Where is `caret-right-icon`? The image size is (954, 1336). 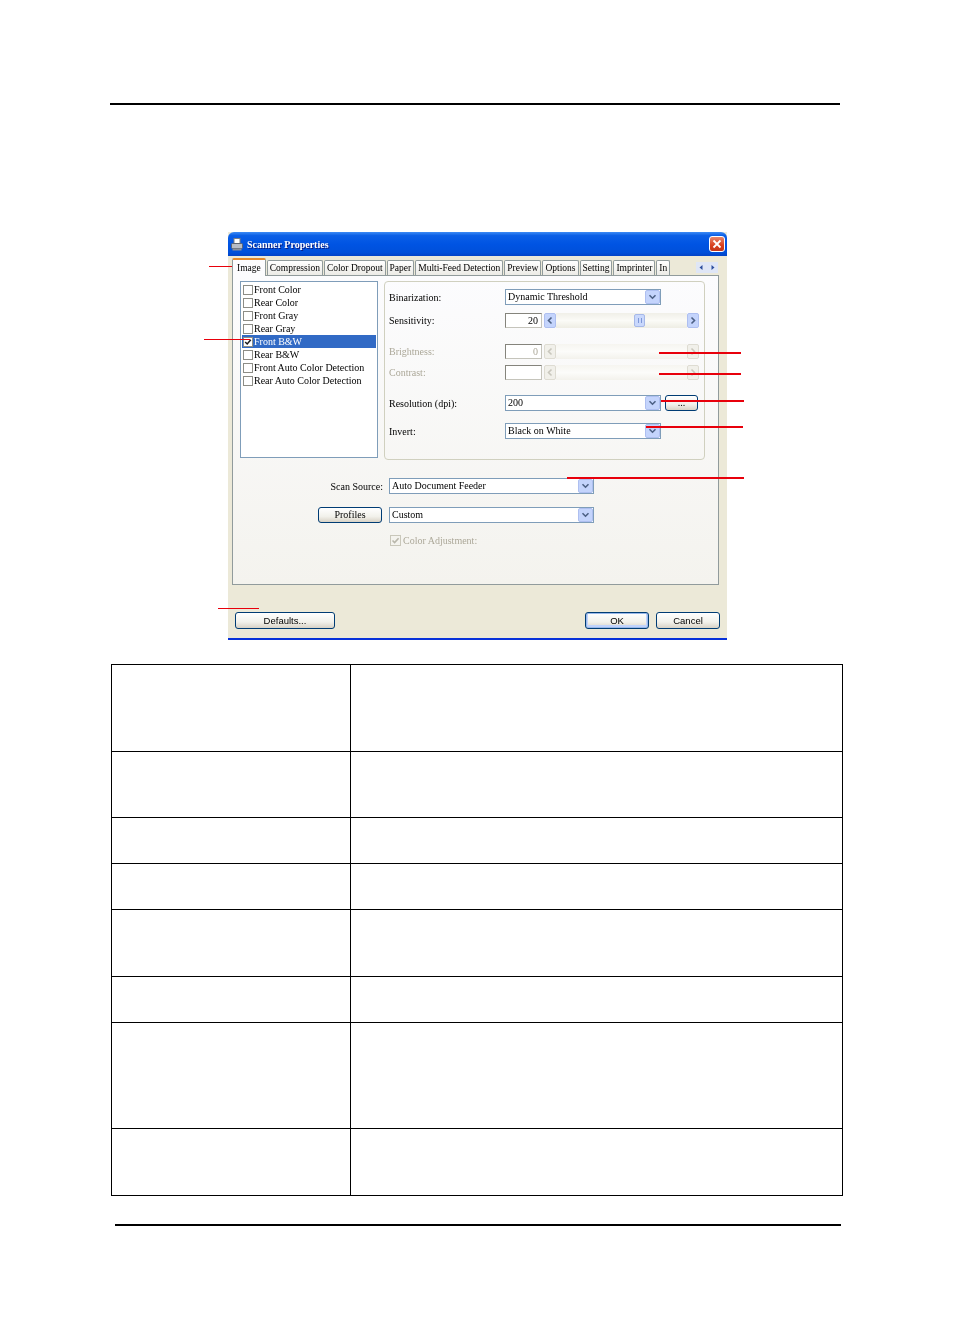 caret-right-icon is located at coordinates (712, 267).